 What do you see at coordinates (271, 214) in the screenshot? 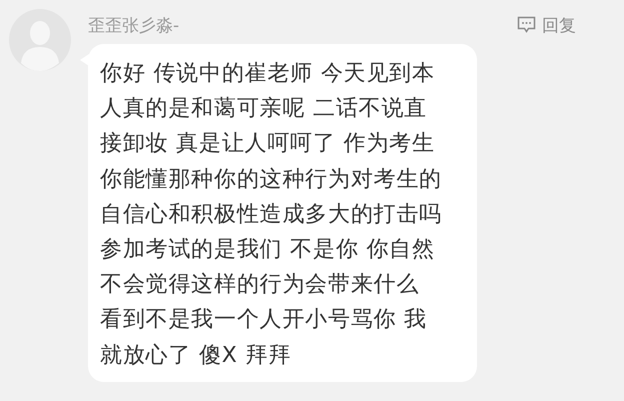
I see `message-line: 自信心和积极性造成多大的打击吗` at bounding box center [271, 214].